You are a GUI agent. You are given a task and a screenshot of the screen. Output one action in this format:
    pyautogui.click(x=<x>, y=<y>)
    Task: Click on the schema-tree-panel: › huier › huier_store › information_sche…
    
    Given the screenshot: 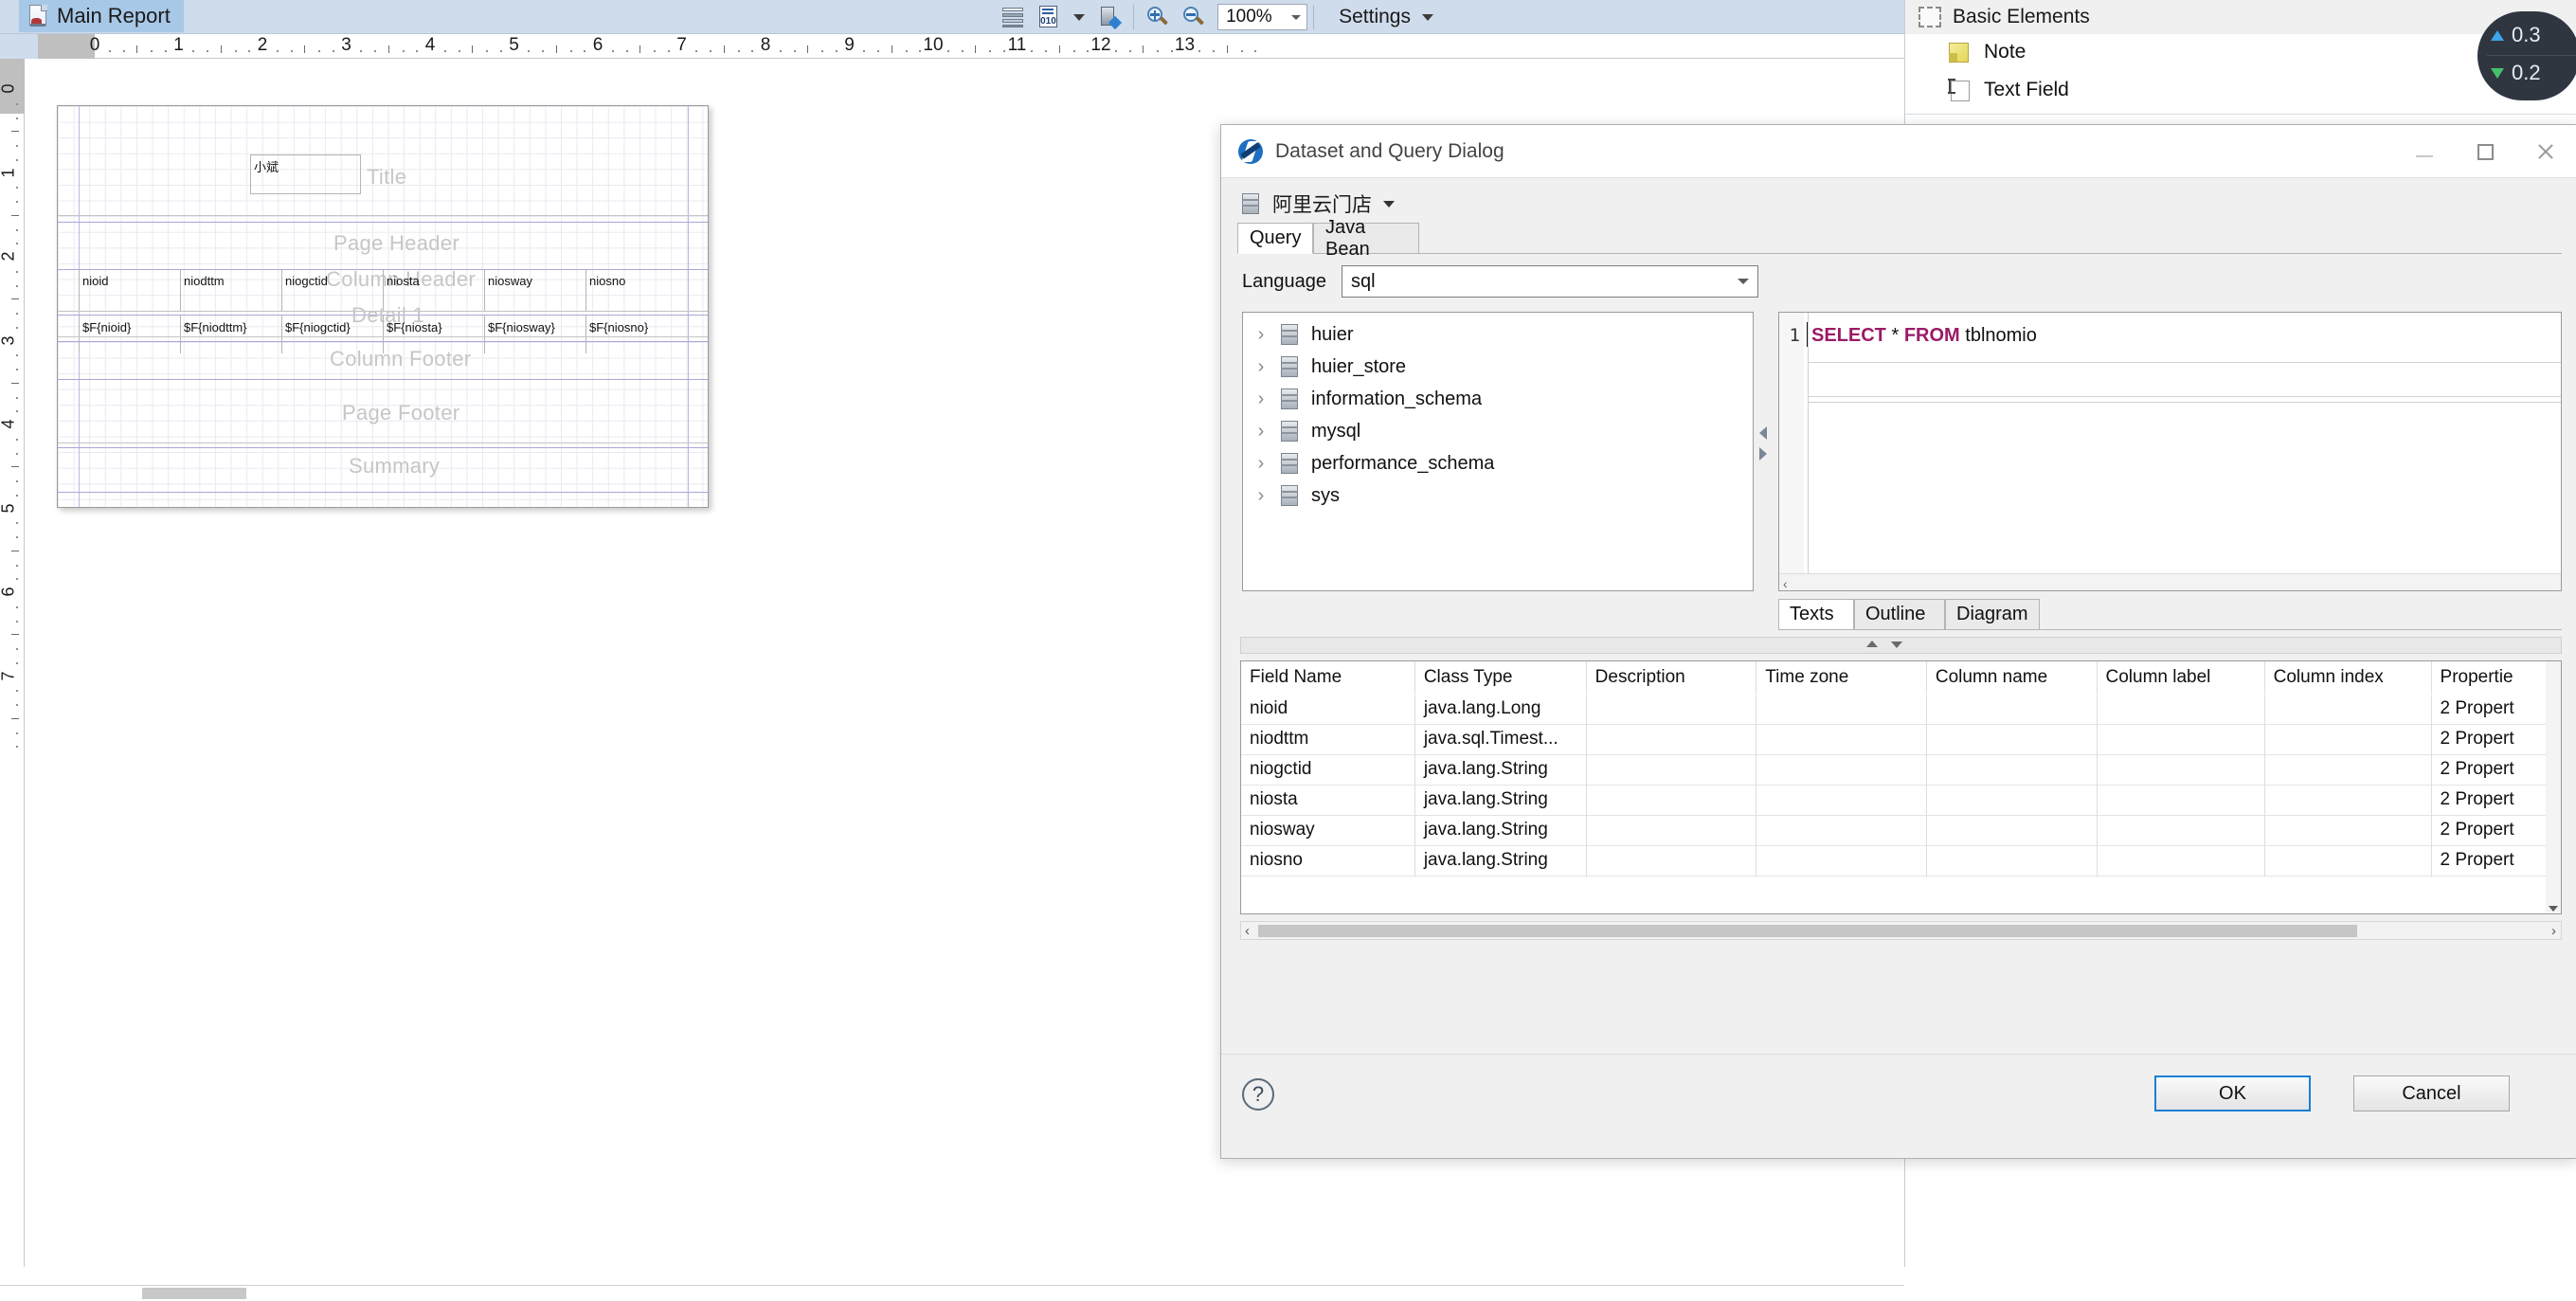 What is the action you would take?
    pyautogui.click(x=1498, y=451)
    